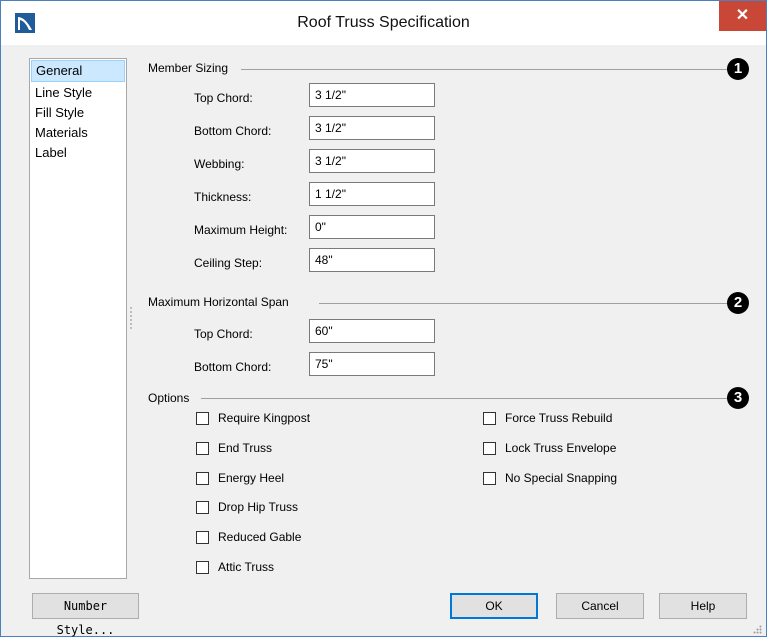 This screenshot has height=642, width=767. What do you see at coordinates (559, 418) in the screenshot?
I see `force-truss-rebuild-label: Force Truss Rebuild` at bounding box center [559, 418].